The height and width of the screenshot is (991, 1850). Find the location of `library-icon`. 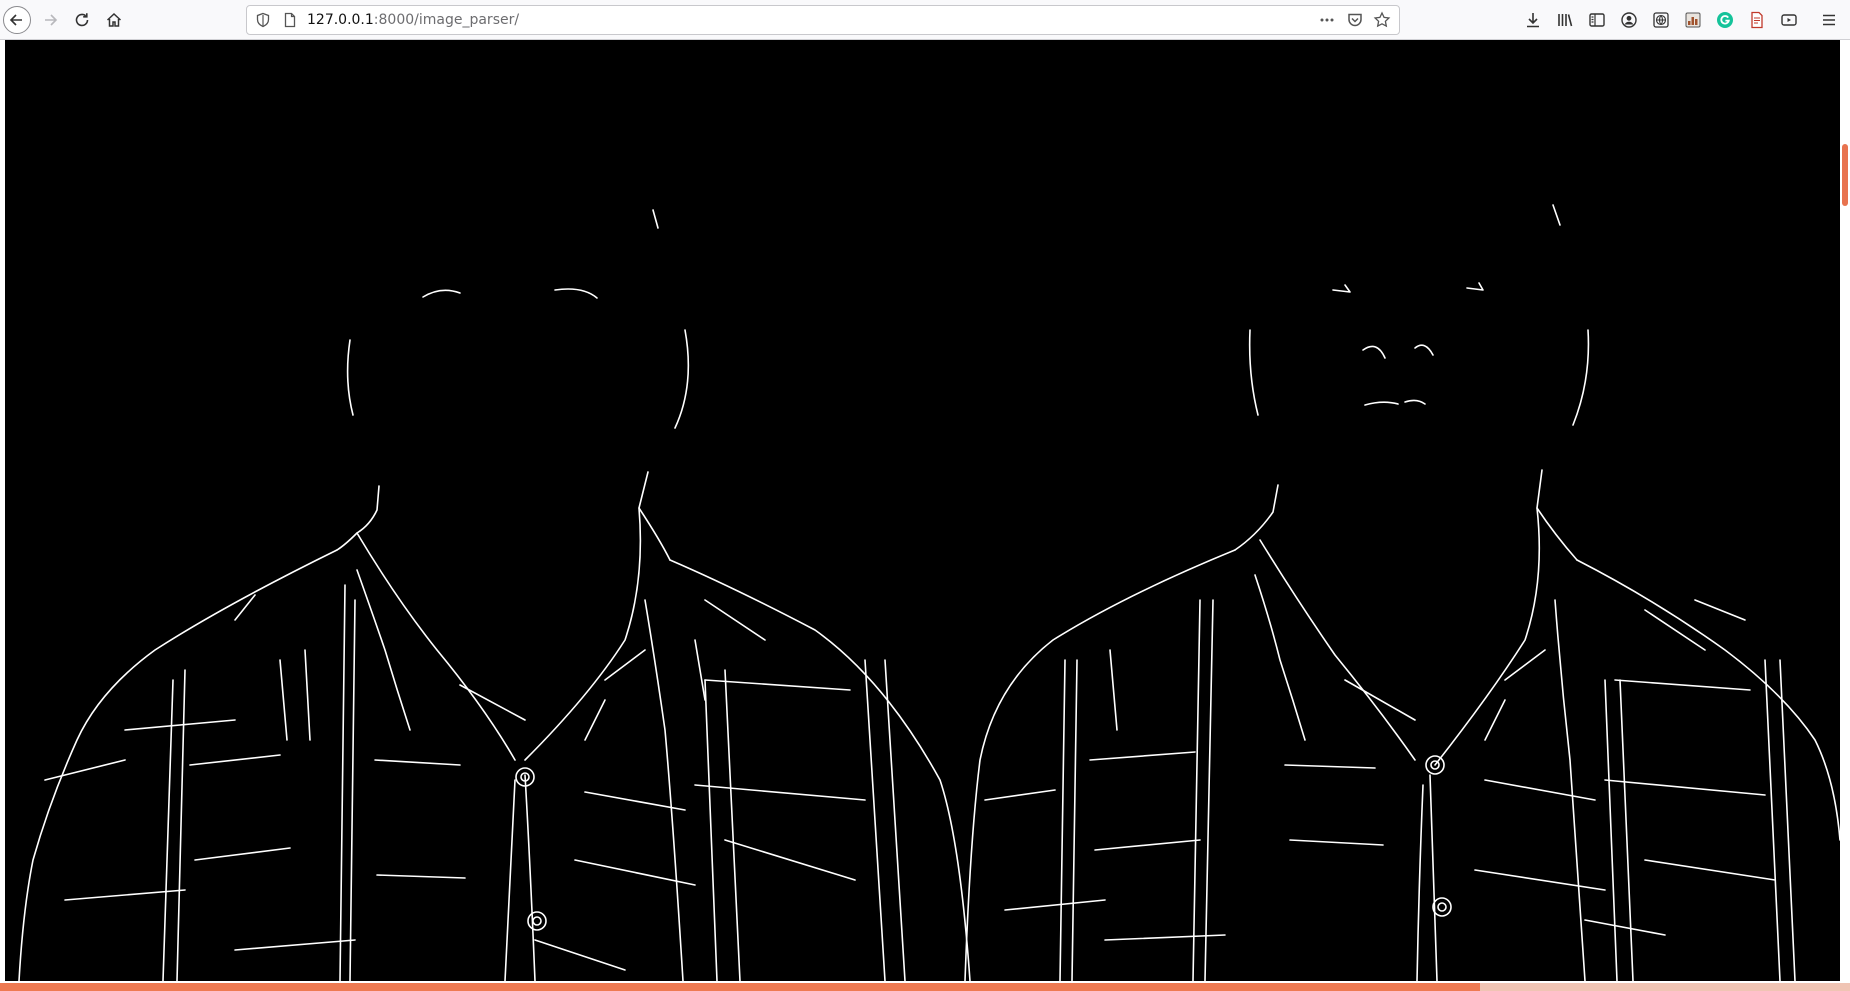

library-icon is located at coordinates (1565, 20).